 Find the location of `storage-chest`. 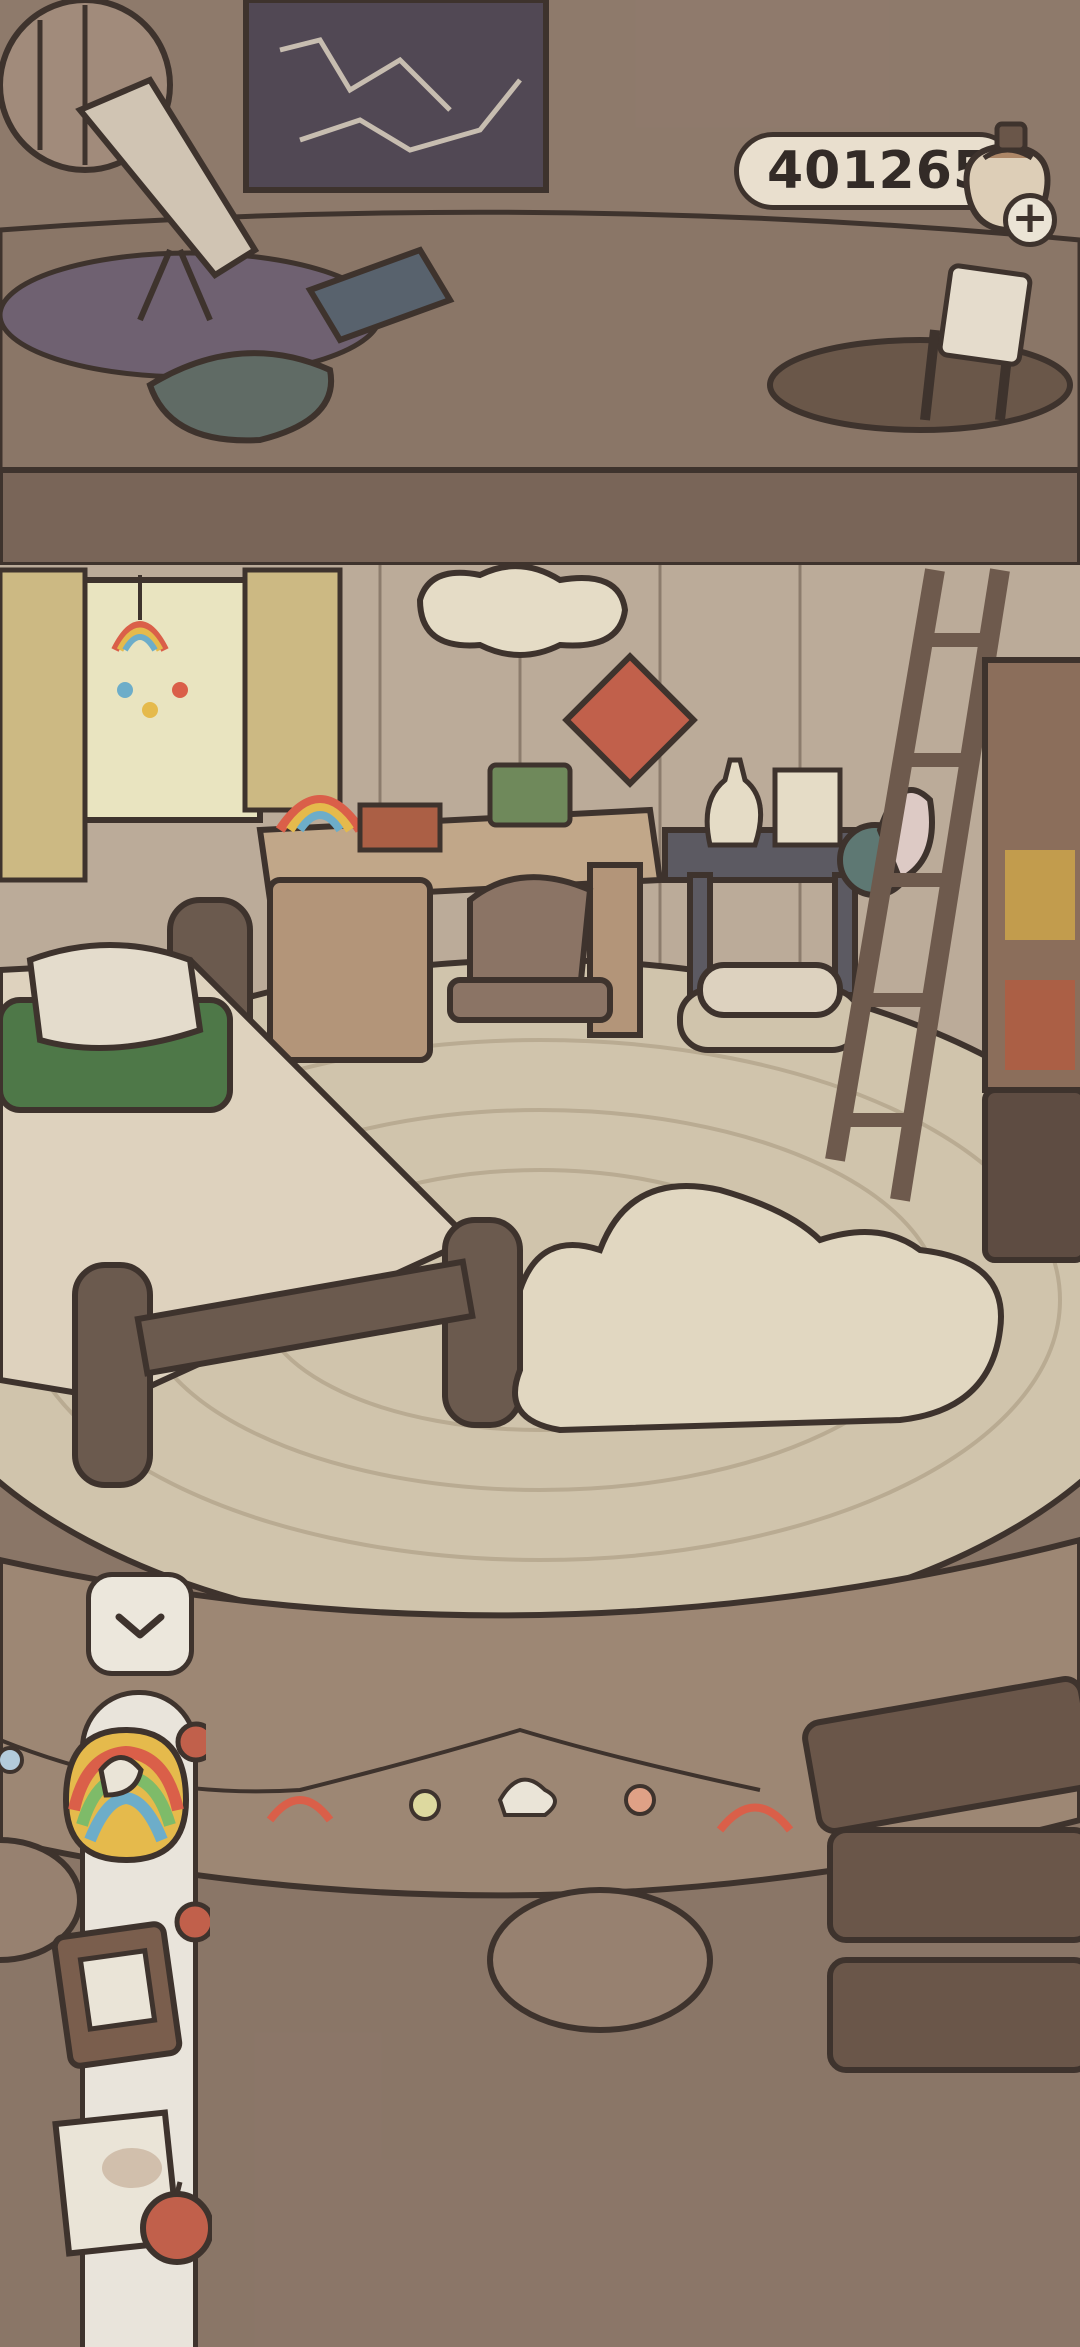

storage-chest is located at coordinates (1031, 1175).